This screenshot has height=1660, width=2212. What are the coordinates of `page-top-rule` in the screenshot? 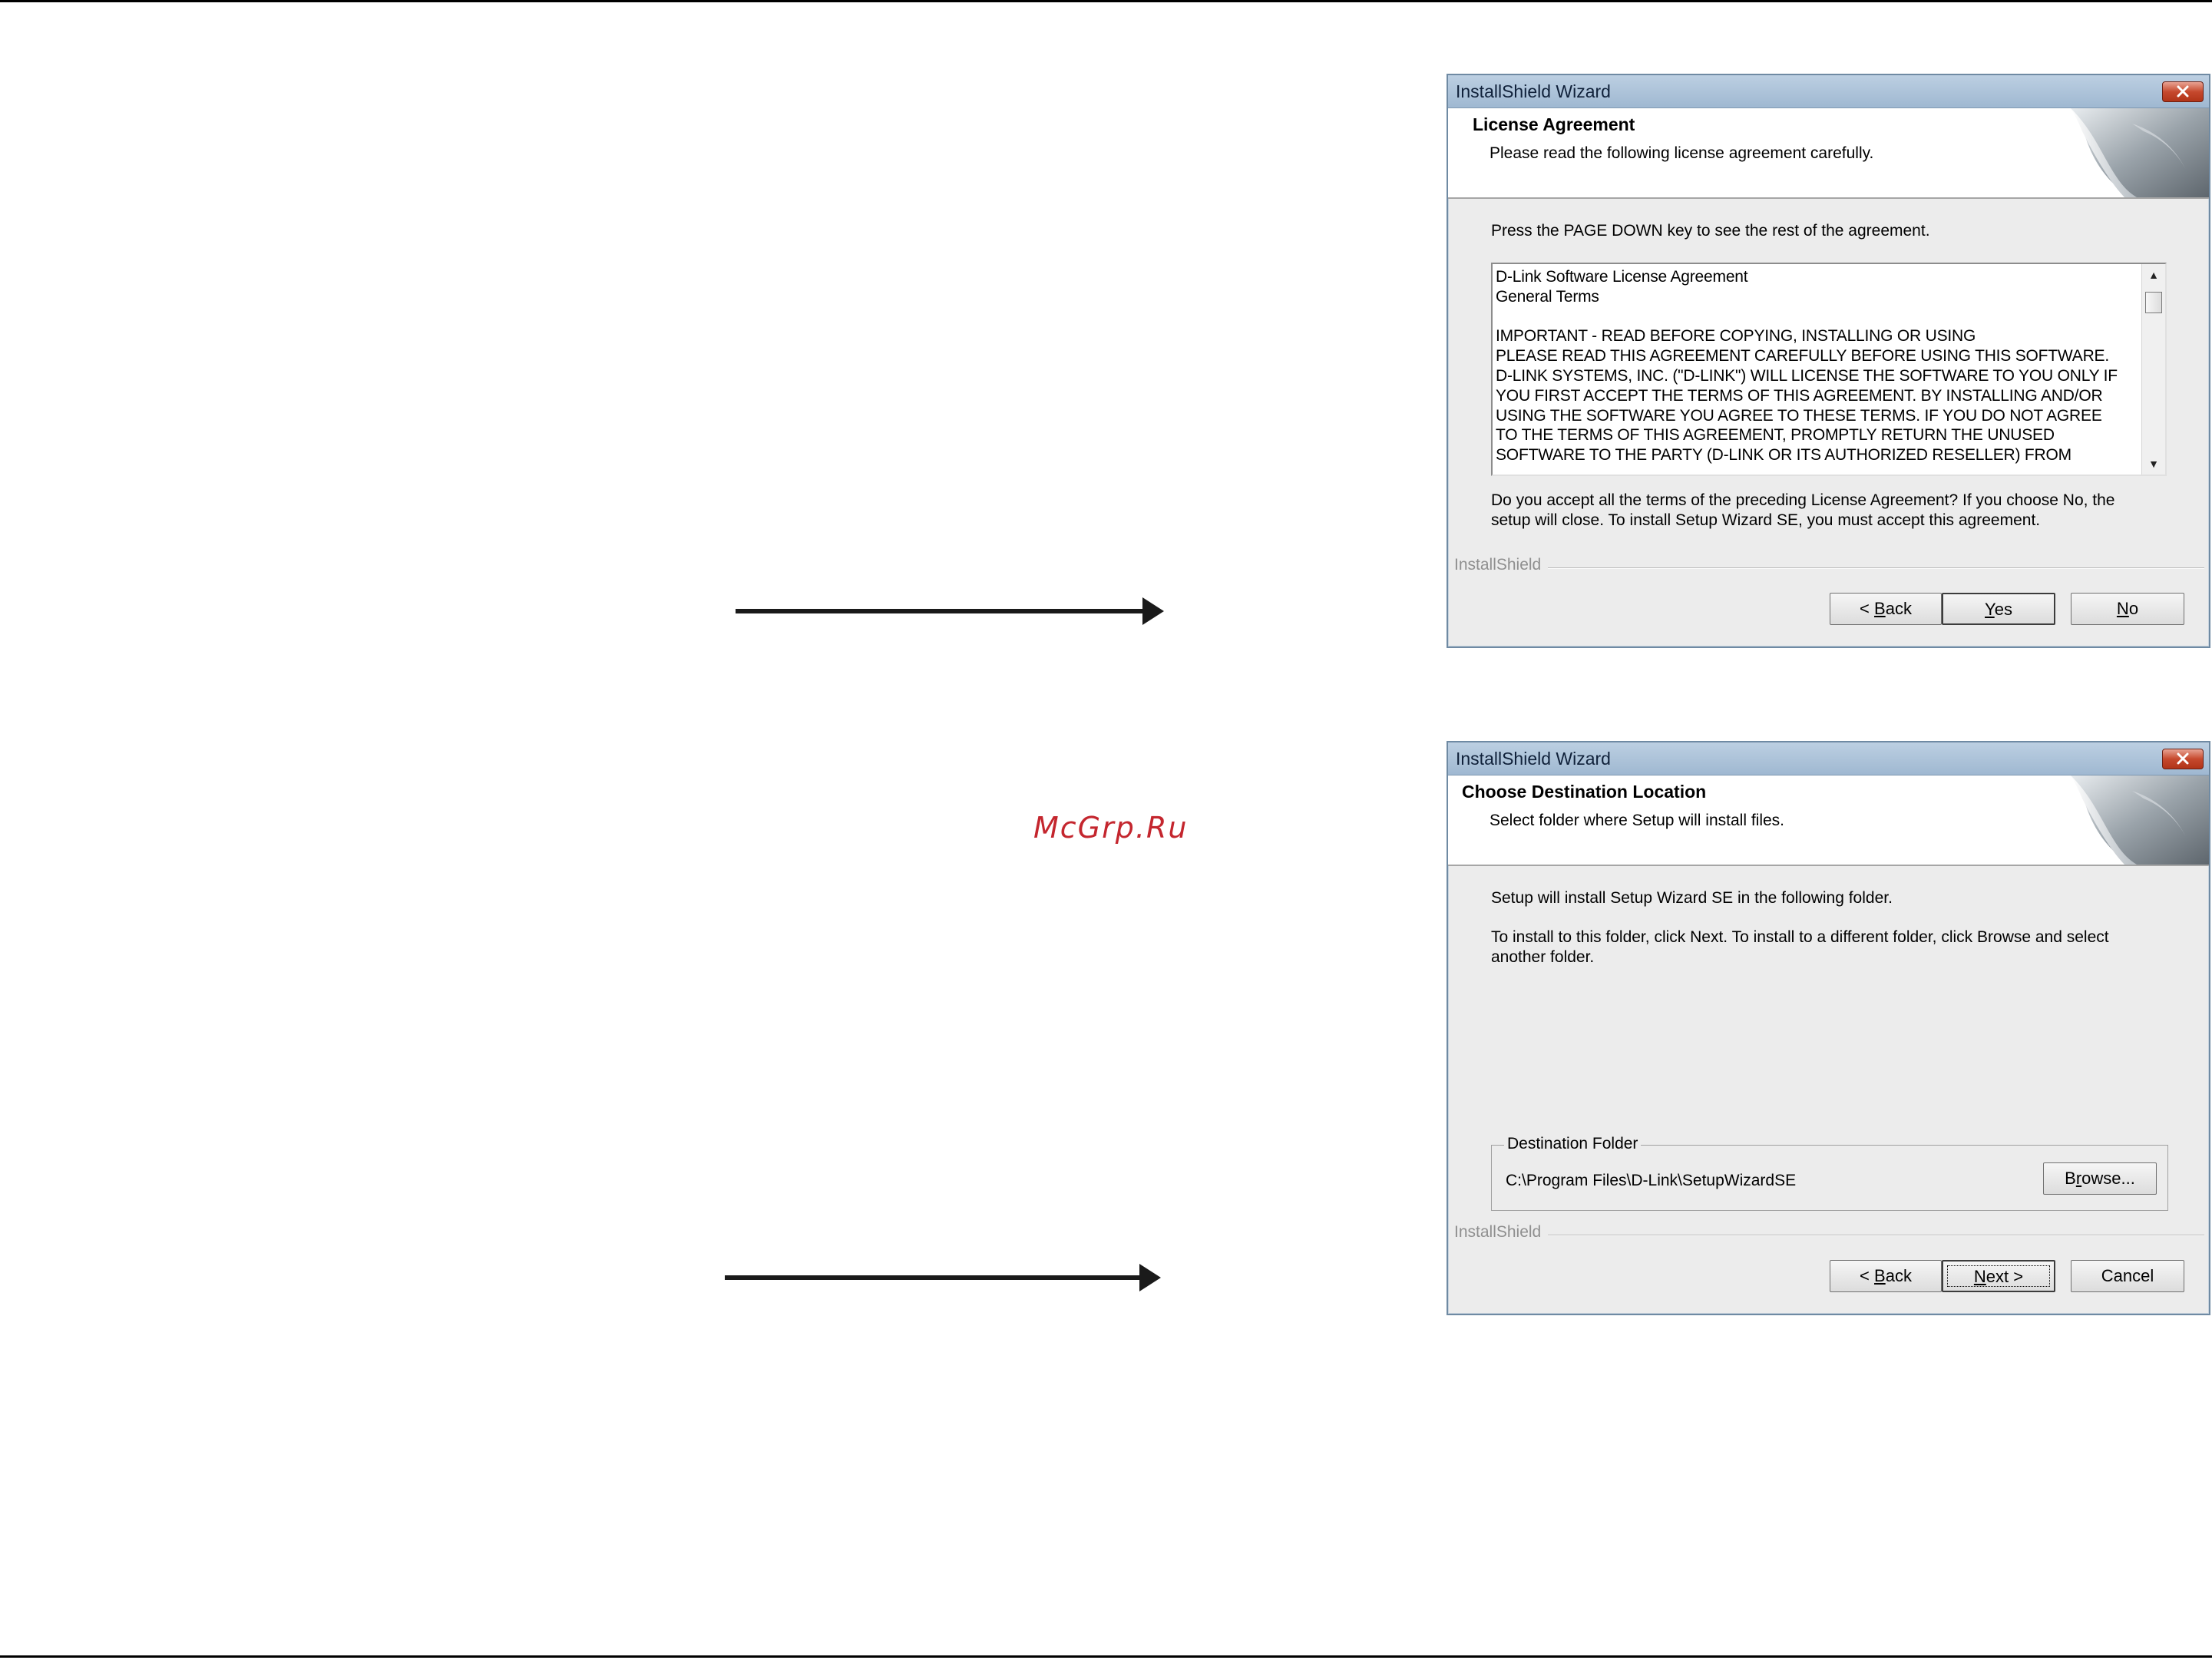 It's located at (1106, 1).